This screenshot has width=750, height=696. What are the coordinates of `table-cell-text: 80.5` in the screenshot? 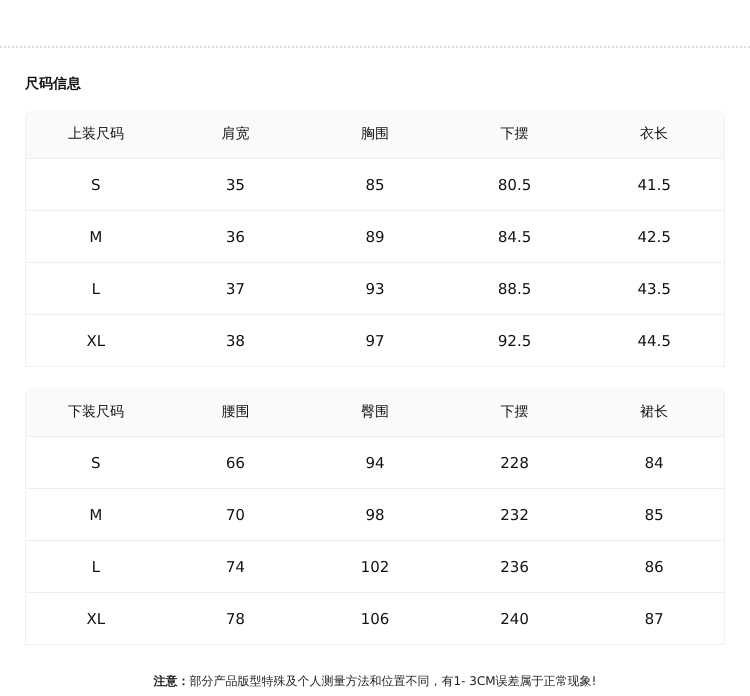 It's located at (514, 185).